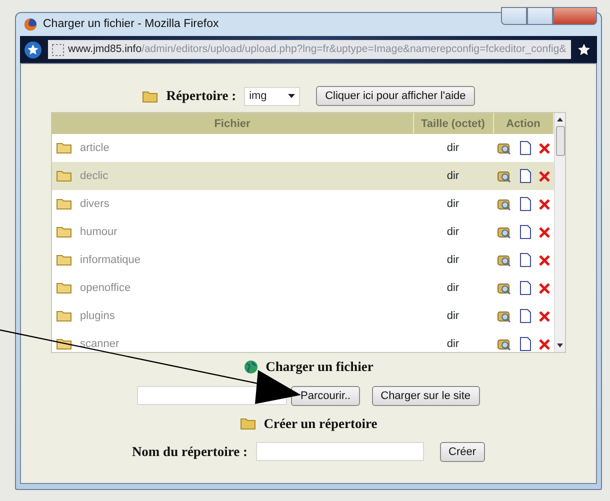  I want to click on caret-icon, so click(292, 96).